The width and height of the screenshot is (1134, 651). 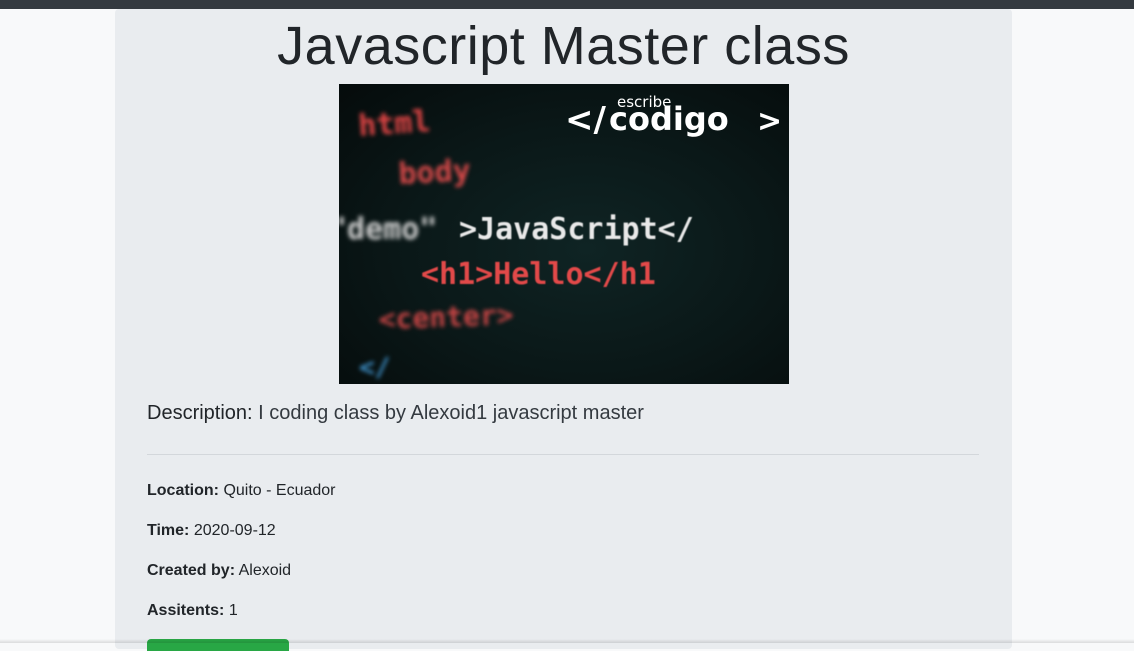 I want to click on event-title: Javascript Master class, so click(x=563, y=46).